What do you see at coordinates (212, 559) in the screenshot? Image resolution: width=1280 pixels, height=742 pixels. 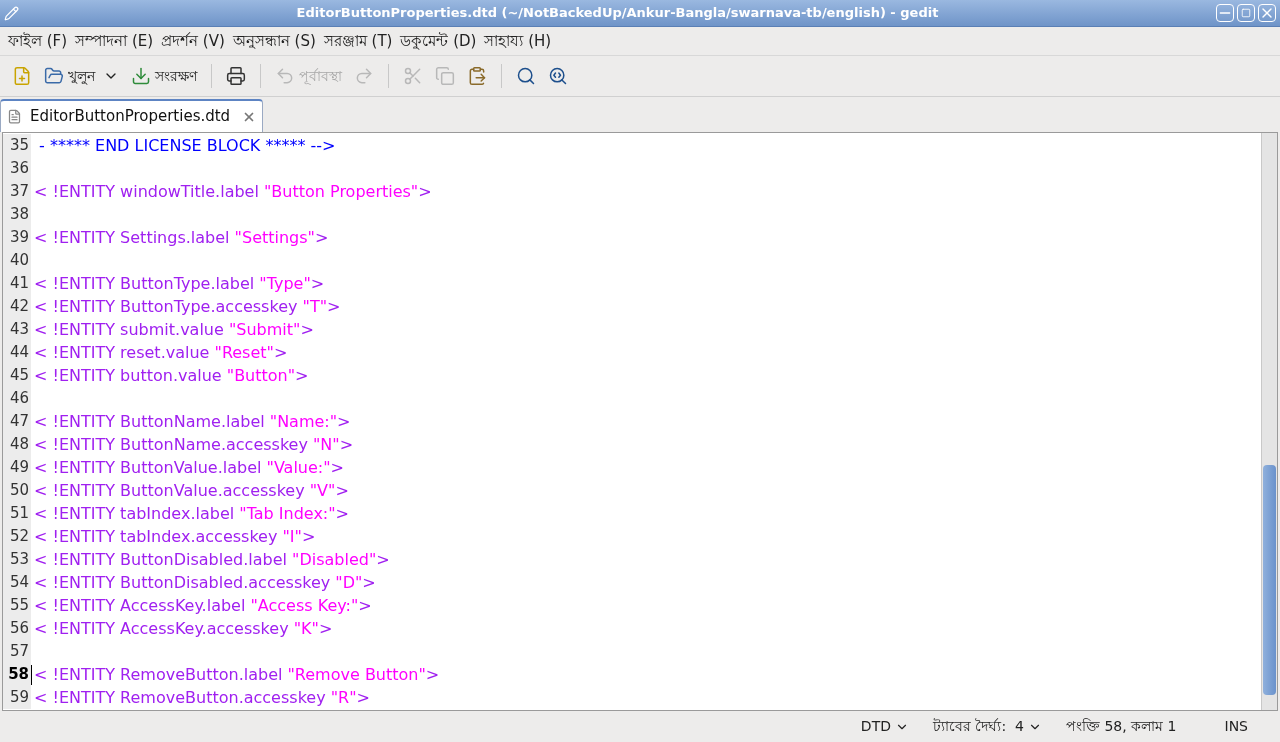 I see `code-line: < !ENTITY ButtonDisabled.label "Disabled">` at bounding box center [212, 559].